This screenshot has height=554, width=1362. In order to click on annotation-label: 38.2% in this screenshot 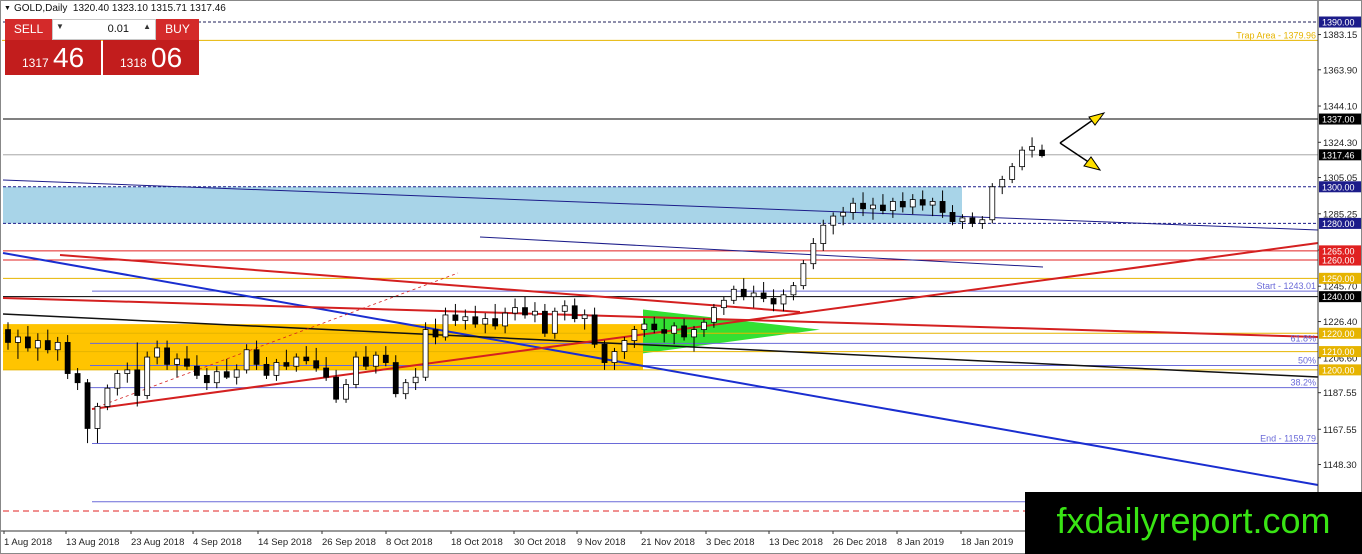, I will do `click(1303, 383)`.